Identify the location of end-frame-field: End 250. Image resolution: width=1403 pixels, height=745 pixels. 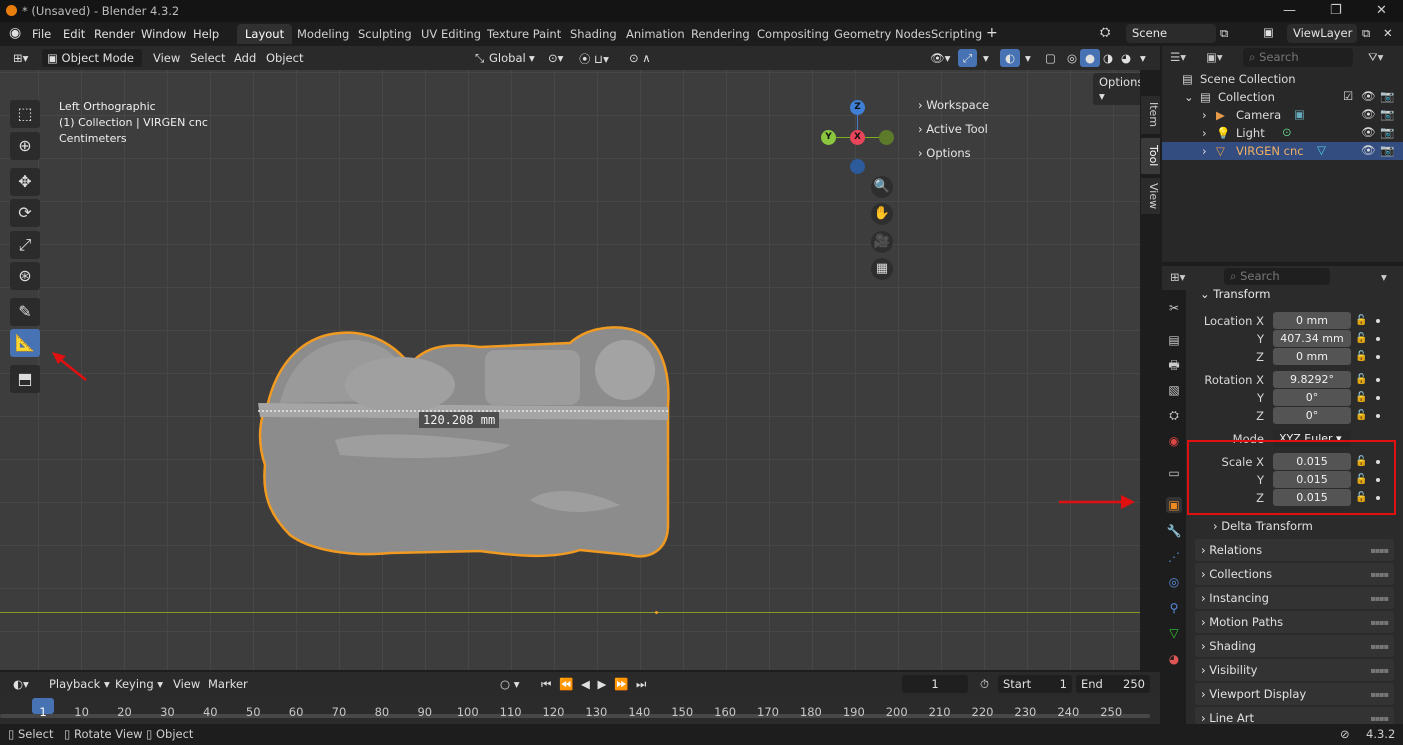
(1113, 684).